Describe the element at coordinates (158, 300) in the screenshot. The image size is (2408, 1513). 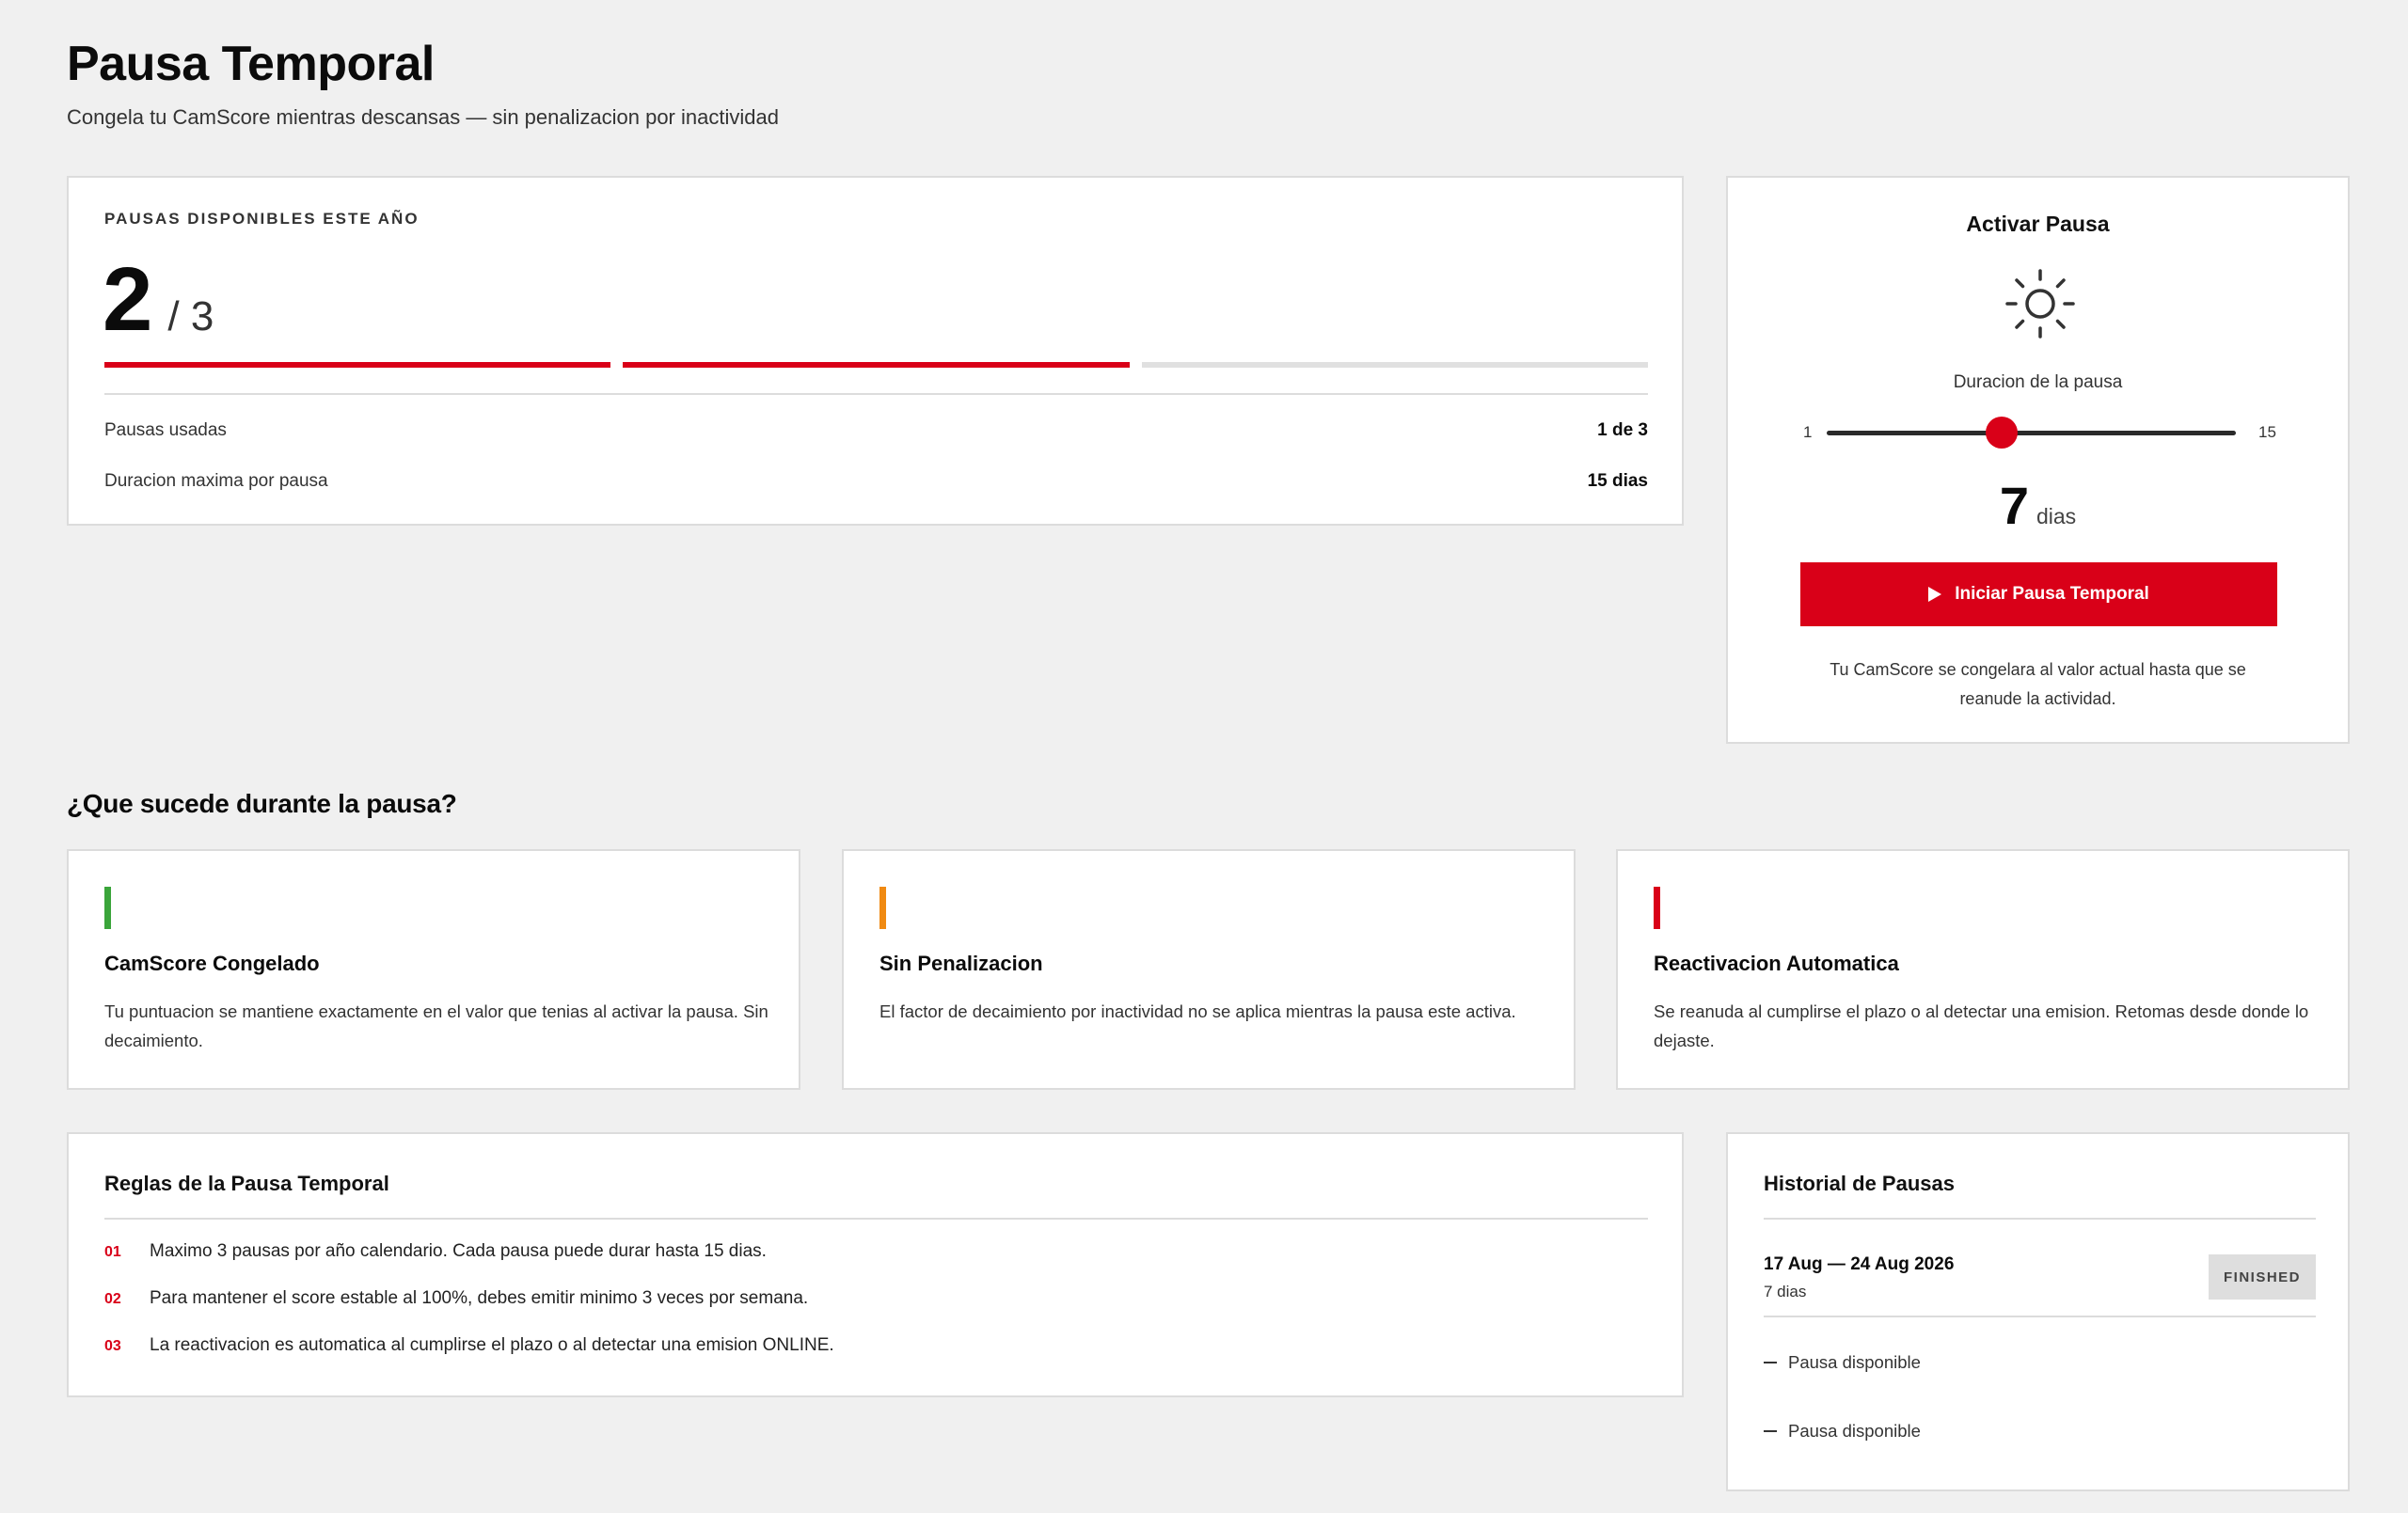
I see `availability-count: 2 / 3` at that location.